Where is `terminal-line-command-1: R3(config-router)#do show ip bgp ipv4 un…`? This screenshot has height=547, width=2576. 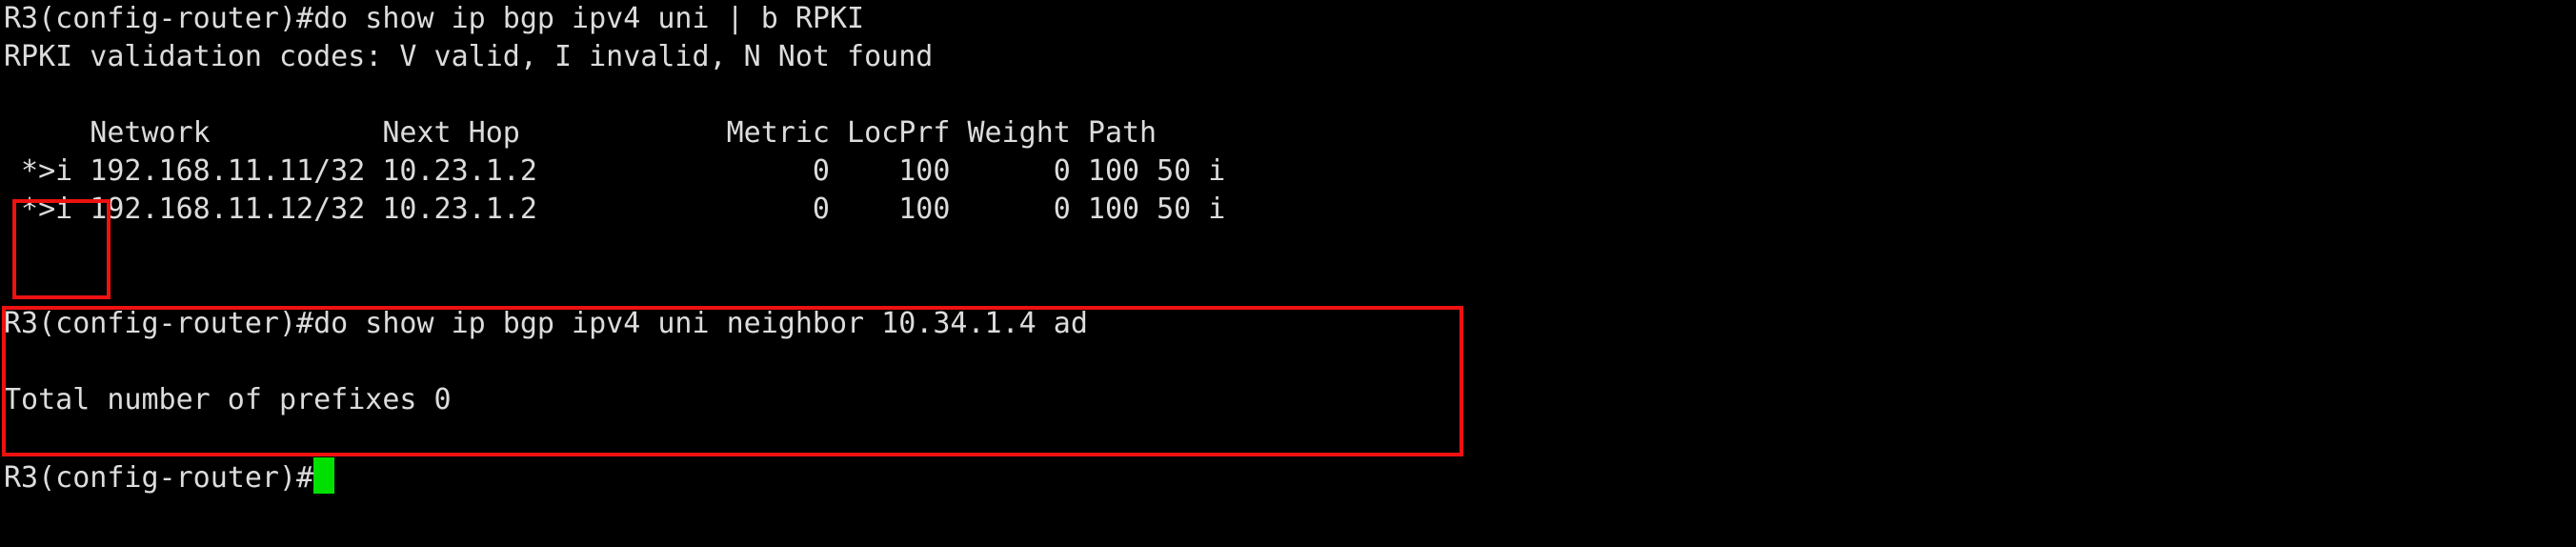 terminal-line-command-1: R3(config-router)#do show ip bgp ipv4 un… is located at coordinates (434, 18).